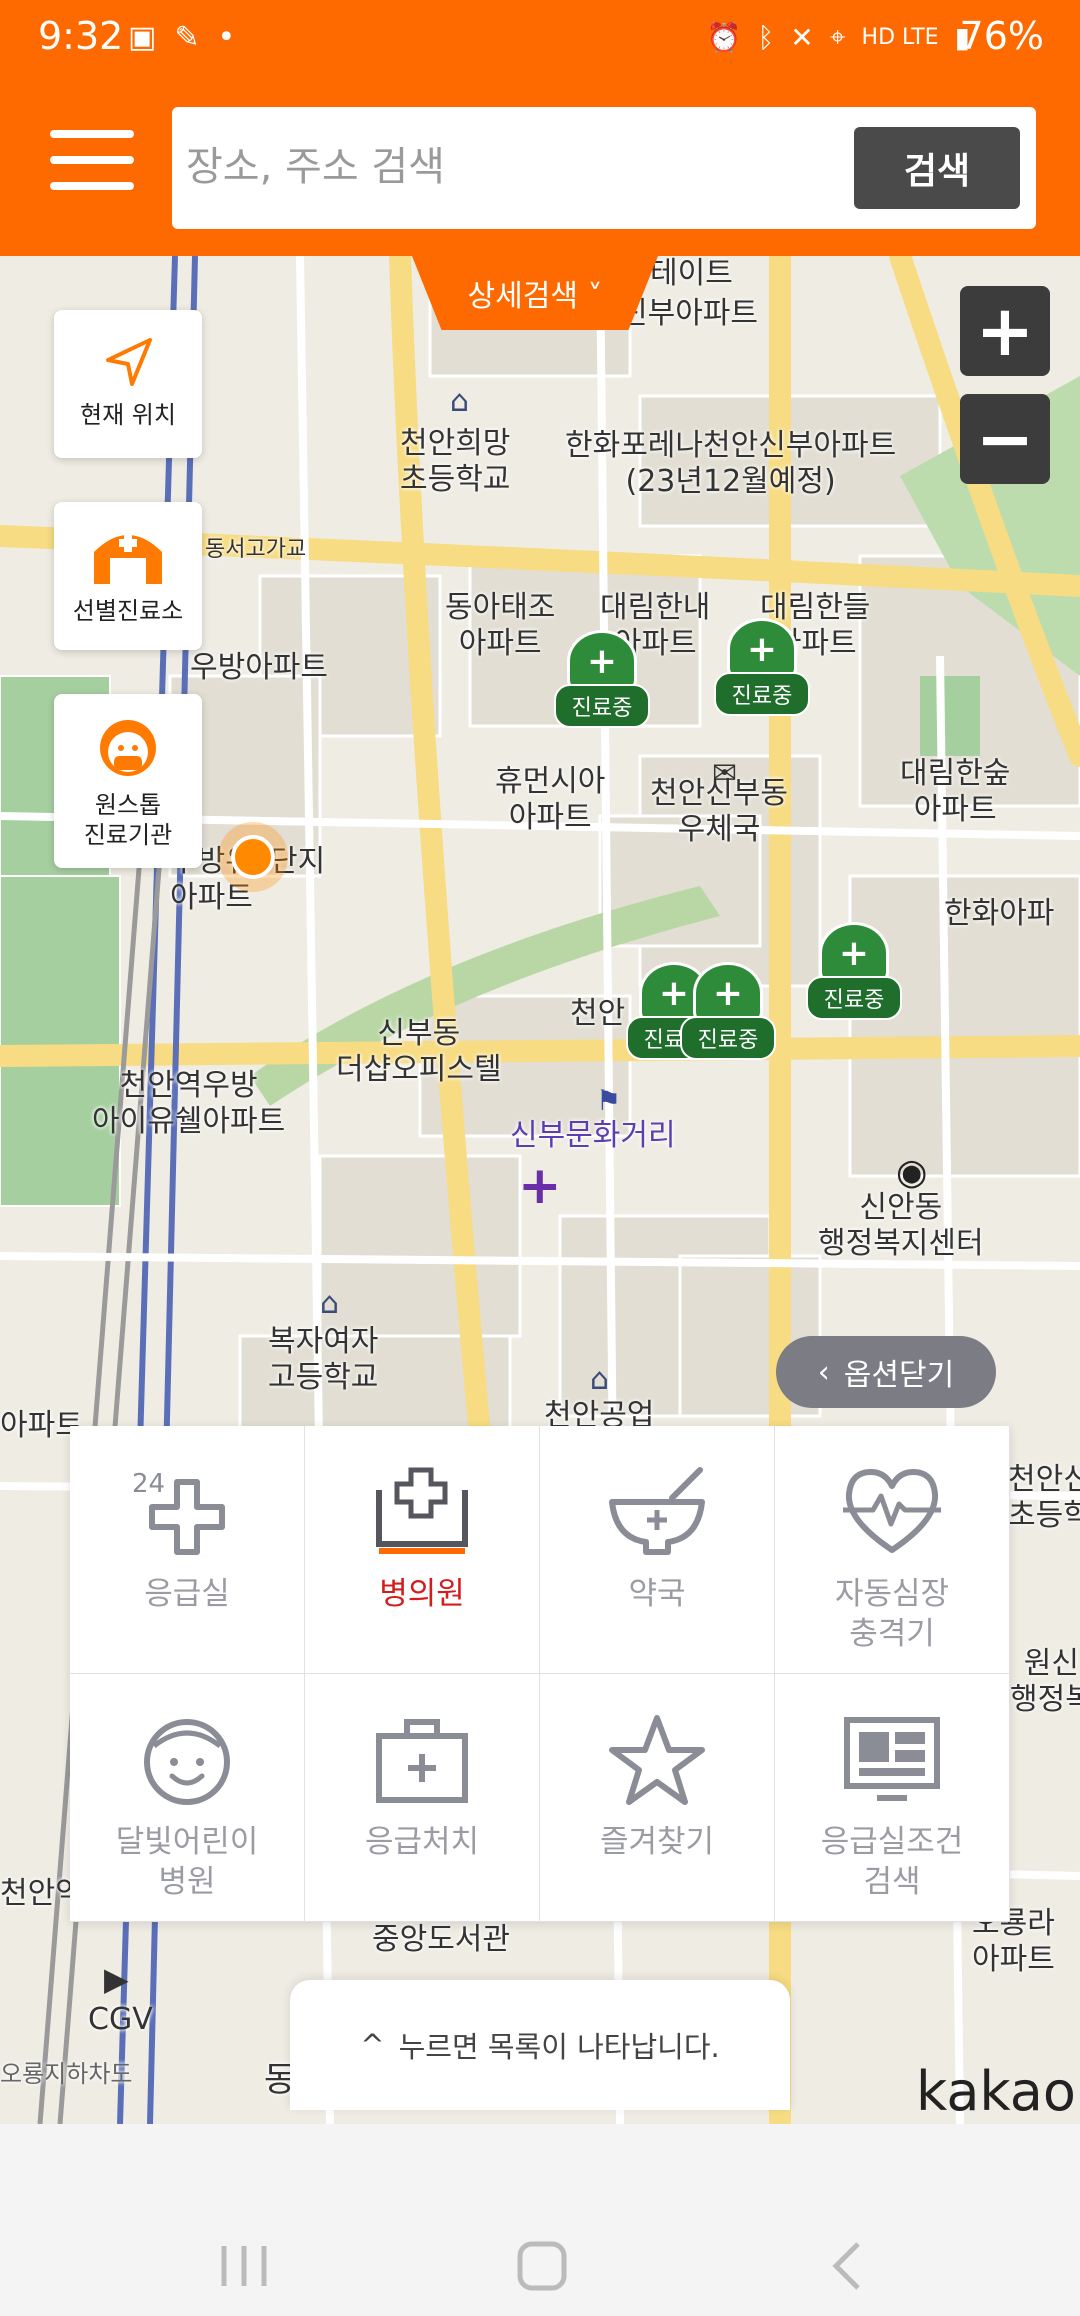  I want to click on map-label: 한화아파, so click(999, 913).